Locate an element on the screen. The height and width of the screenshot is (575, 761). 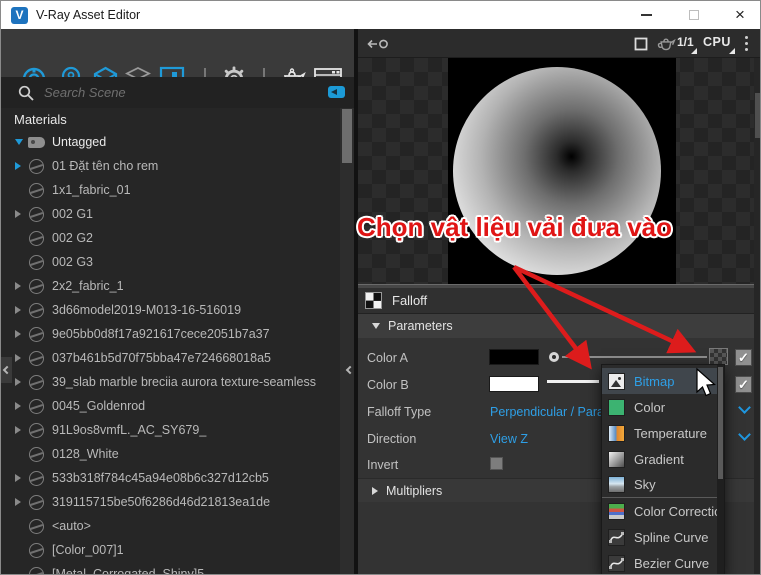
chevron-left-icon is located at coordinates (6, 370).